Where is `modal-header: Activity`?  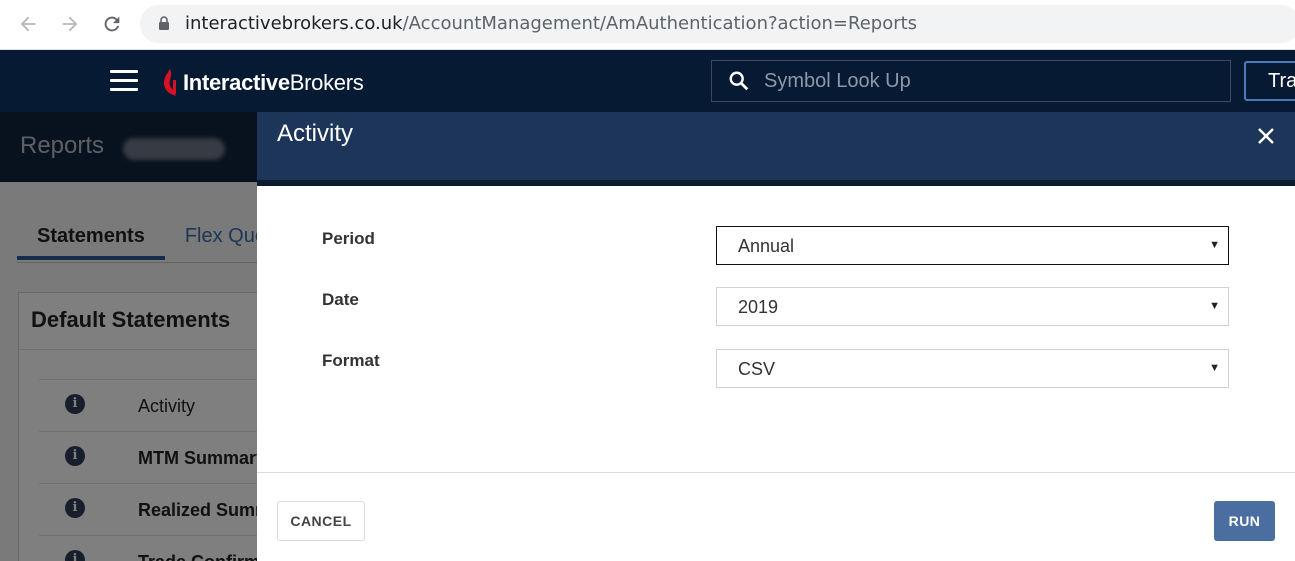 modal-header: Activity is located at coordinates (776, 149).